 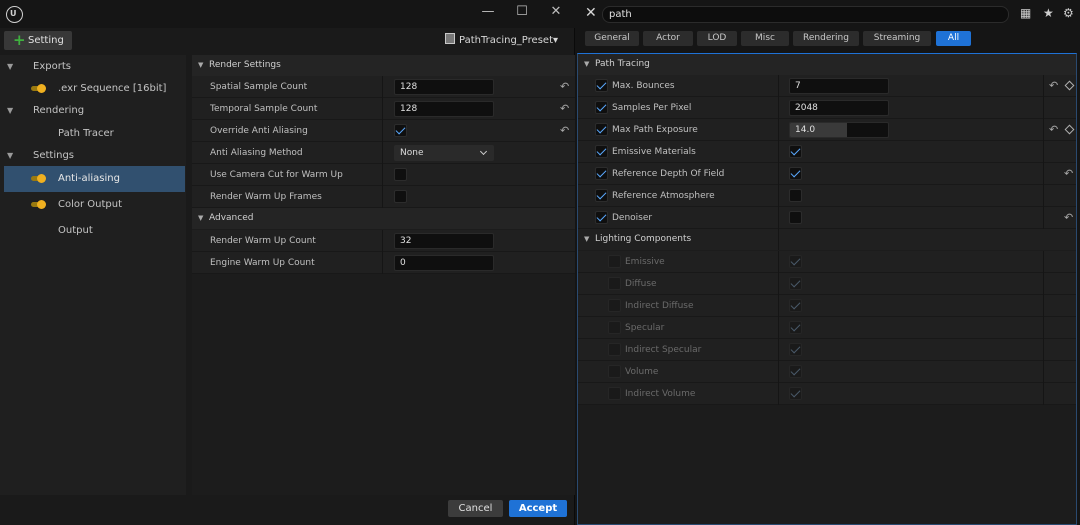 What do you see at coordinates (614, 371) in the screenshot?
I see `lc-volume-override-checkbox` at bounding box center [614, 371].